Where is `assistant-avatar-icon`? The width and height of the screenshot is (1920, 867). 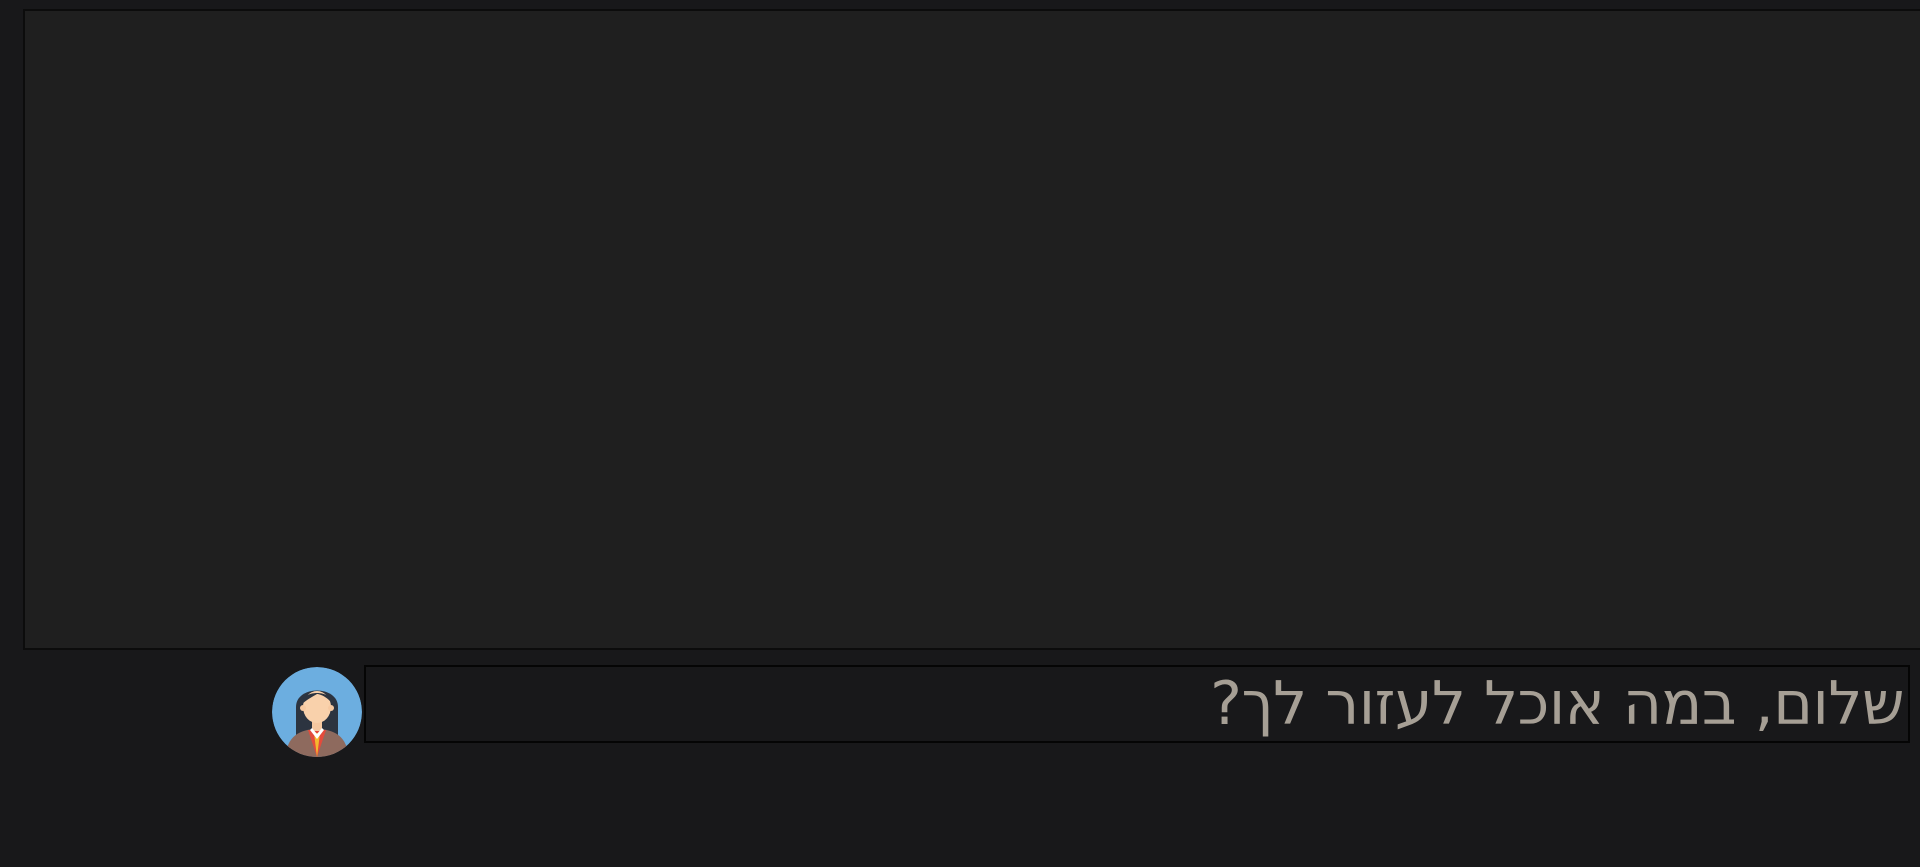
assistant-avatar-icon is located at coordinates (317, 712).